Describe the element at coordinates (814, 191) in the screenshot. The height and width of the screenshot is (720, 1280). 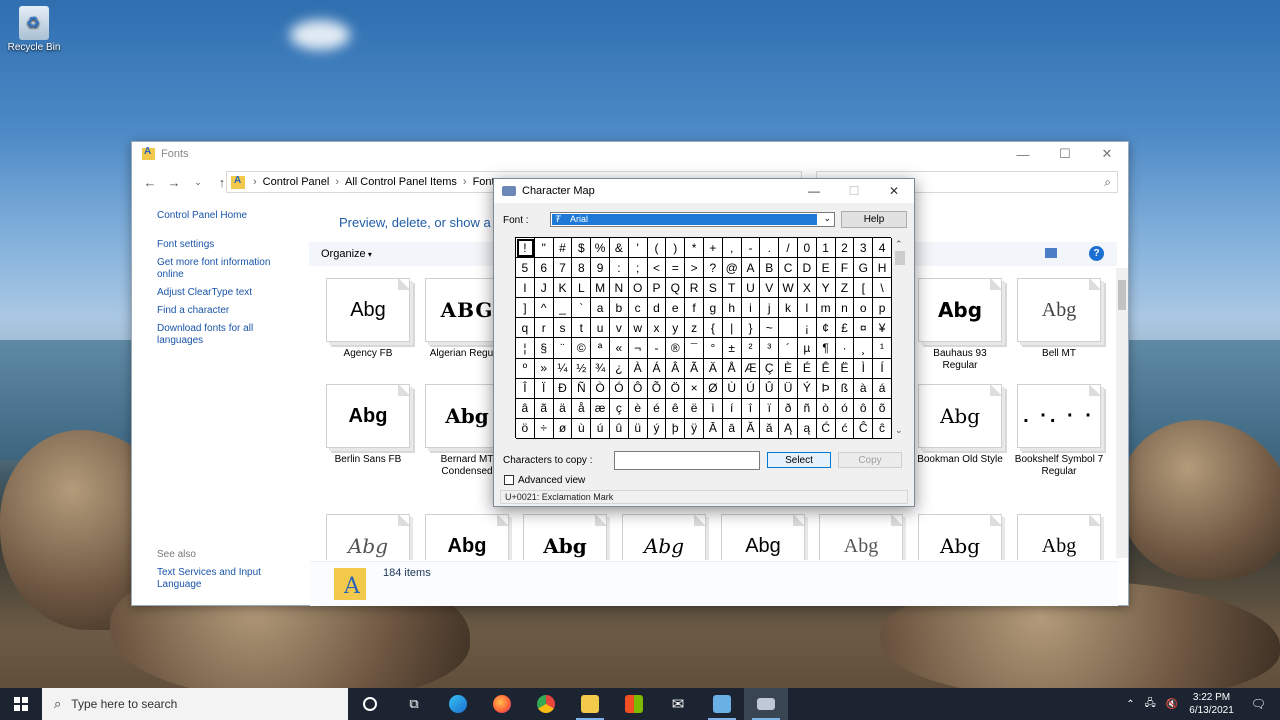
I see `charmap-minimize-button: —` at that location.